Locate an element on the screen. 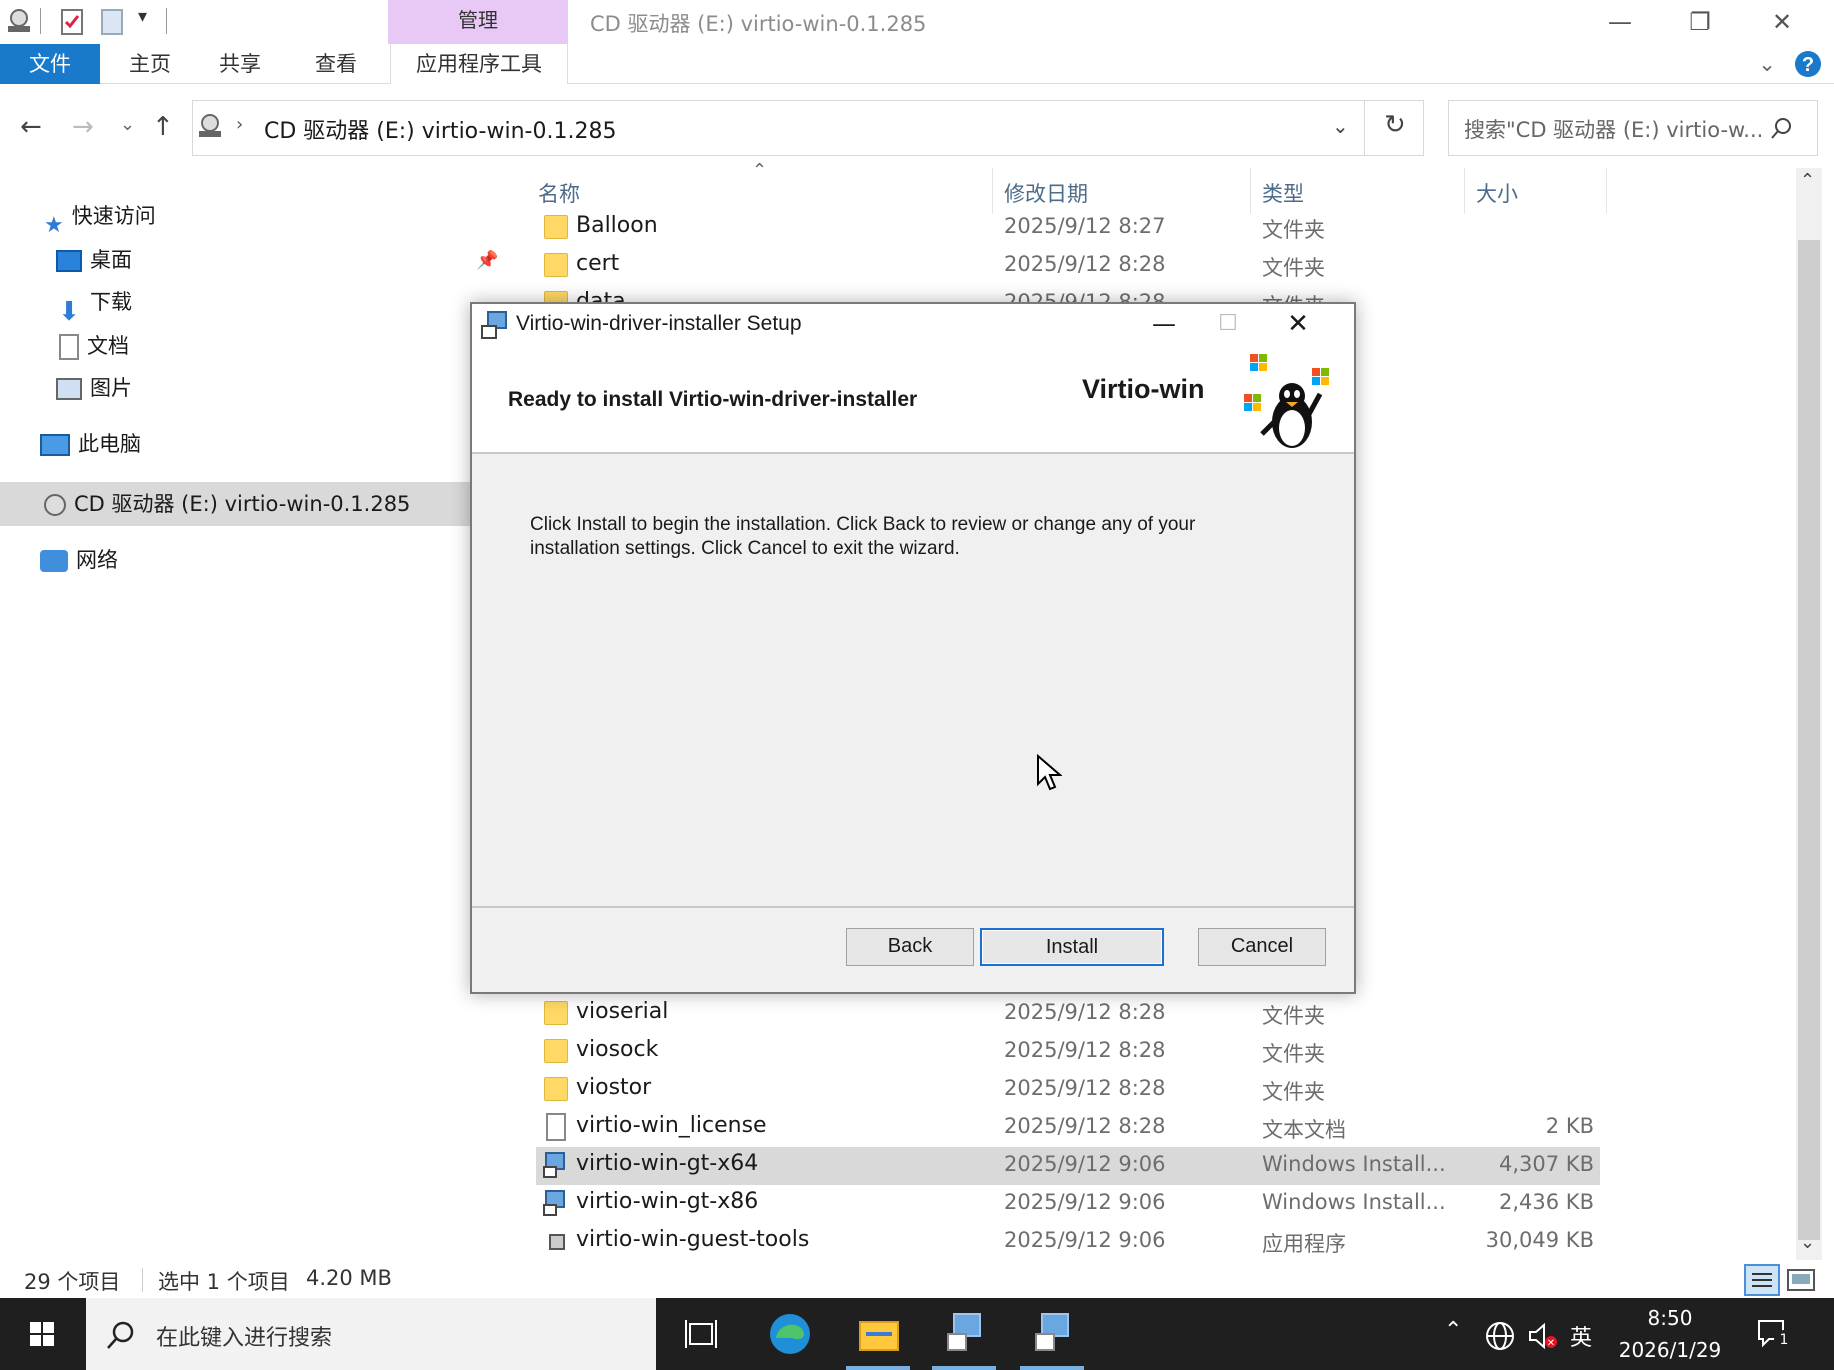 This screenshot has width=1834, height=1370. mouse-cursor-icon is located at coordinates (1049, 772).